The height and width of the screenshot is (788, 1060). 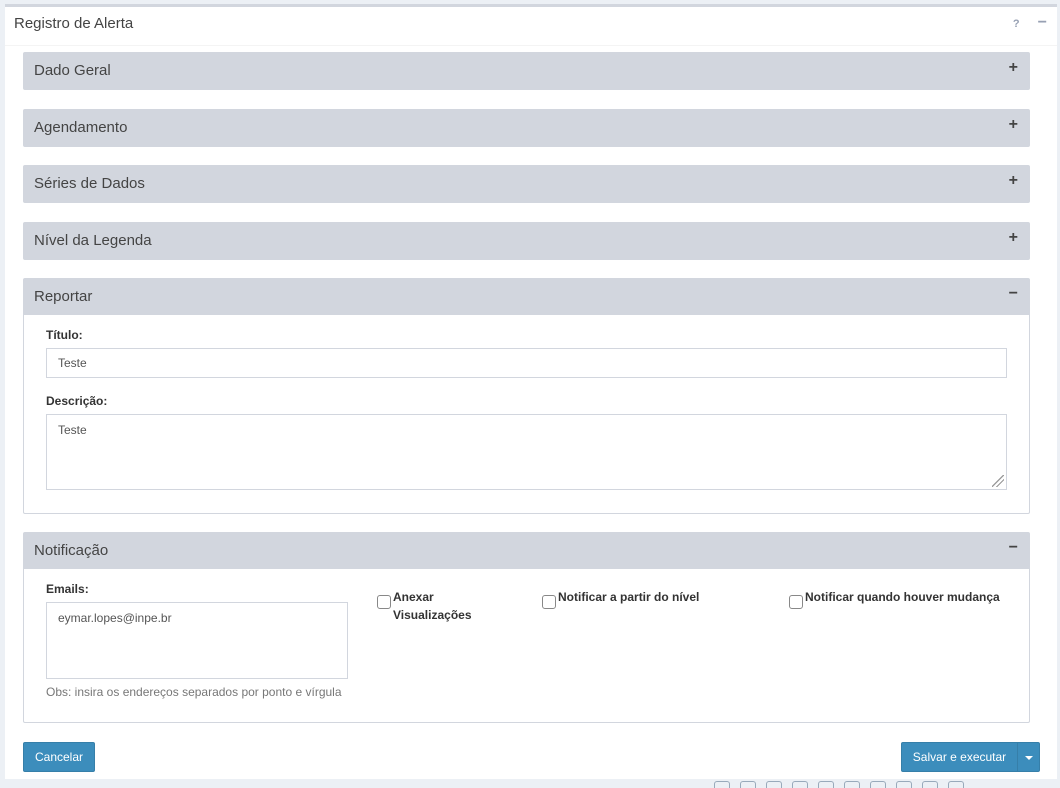 I want to click on notify-from-level-label: Notificar a partir do nível, so click(x=629, y=597).